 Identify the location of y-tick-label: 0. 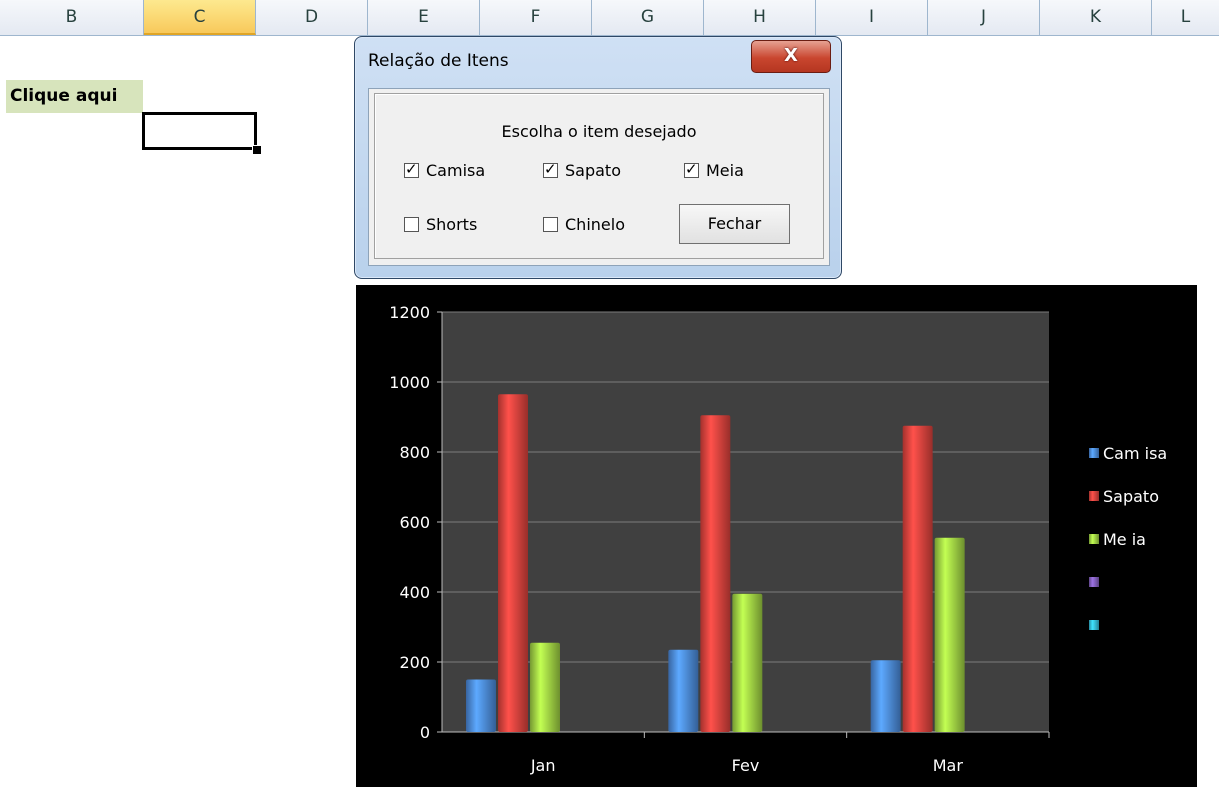
(425, 732).